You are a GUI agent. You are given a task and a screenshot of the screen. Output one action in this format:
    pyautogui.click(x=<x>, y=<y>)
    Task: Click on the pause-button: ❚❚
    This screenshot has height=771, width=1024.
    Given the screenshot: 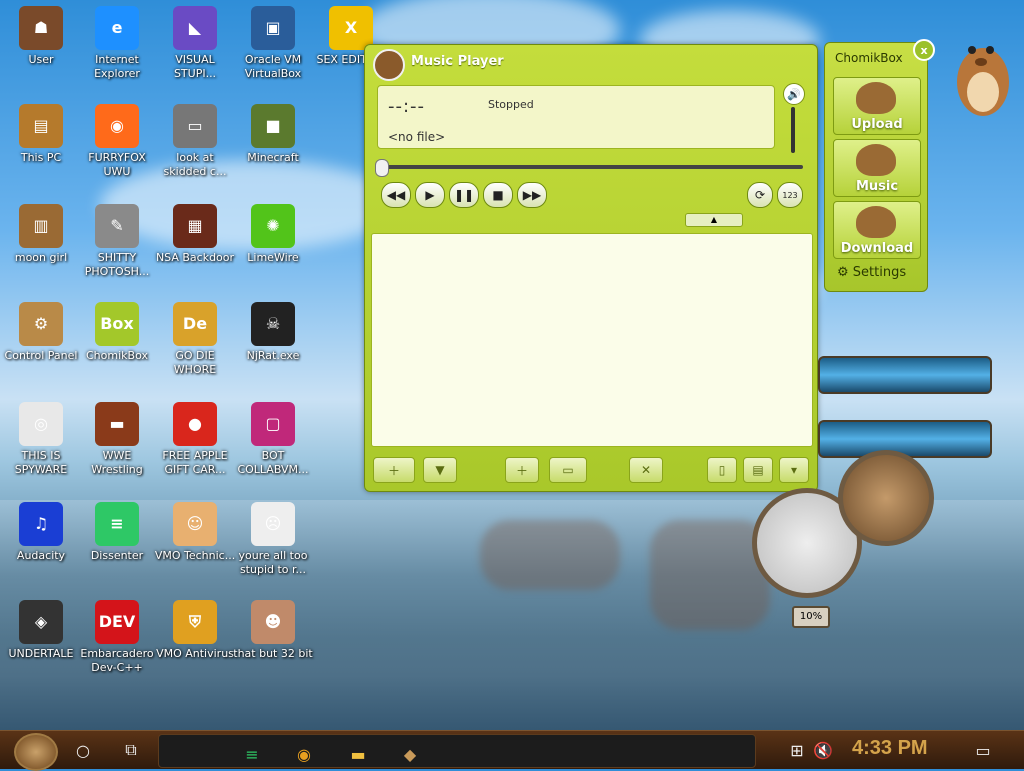 What is the action you would take?
    pyautogui.click(x=464, y=195)
    